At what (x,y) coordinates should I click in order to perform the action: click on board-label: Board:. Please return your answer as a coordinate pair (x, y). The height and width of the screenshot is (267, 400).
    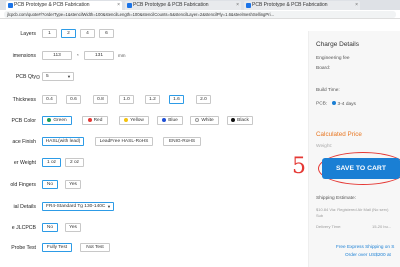
    Looking at the image, I should click on (323, 68).